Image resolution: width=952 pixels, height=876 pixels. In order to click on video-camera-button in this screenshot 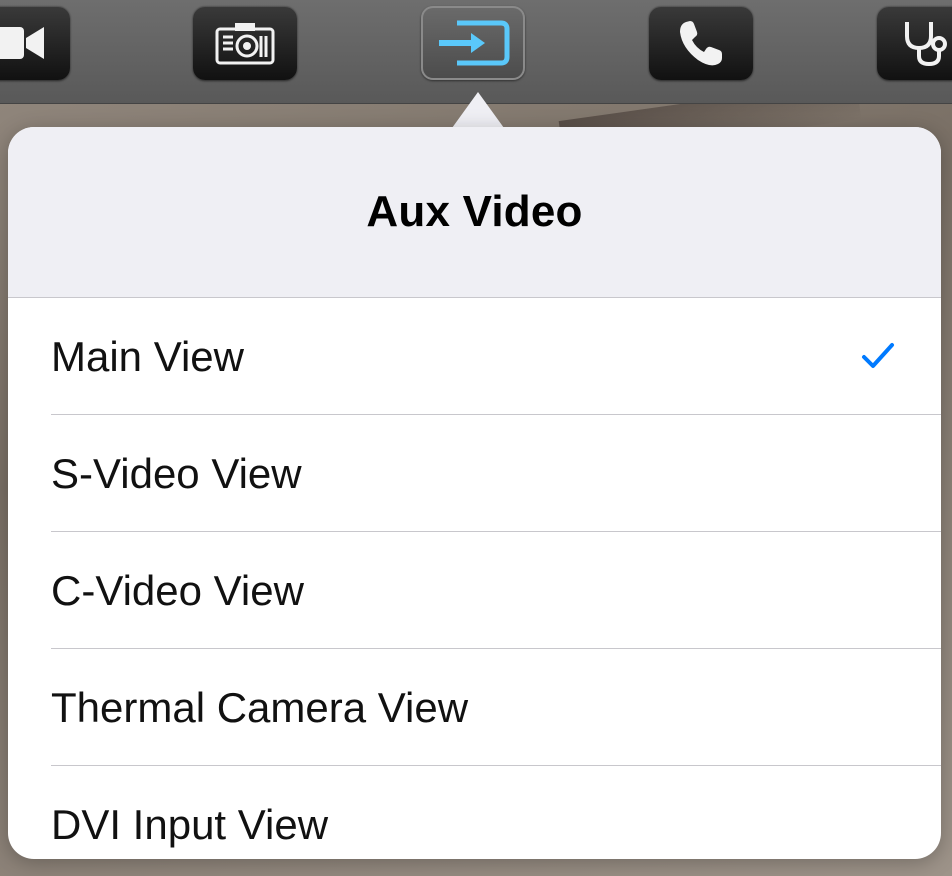, I will do `click(35, 43)`.